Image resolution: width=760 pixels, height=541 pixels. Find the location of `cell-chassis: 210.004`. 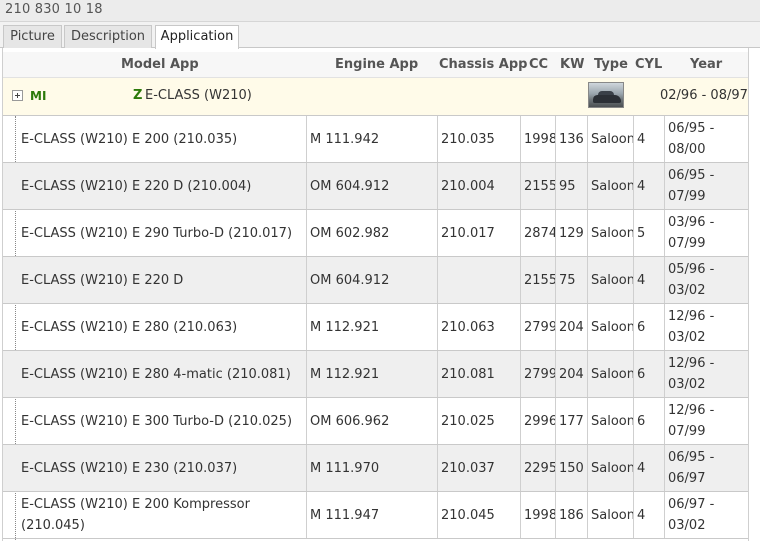

cell-chassis: 210.004 is located at coordinates (478, 186).